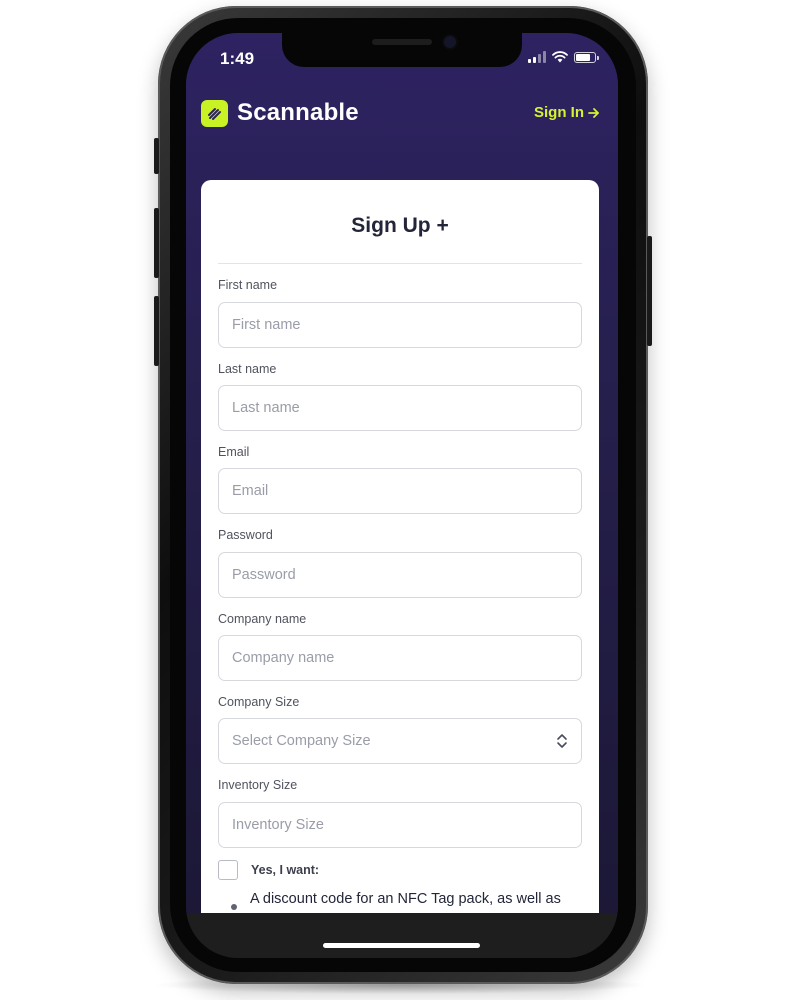 The width and height of the screenshot is (800, 1000). I want to click on company-size-select: Select Company Size, so click(400, 741).